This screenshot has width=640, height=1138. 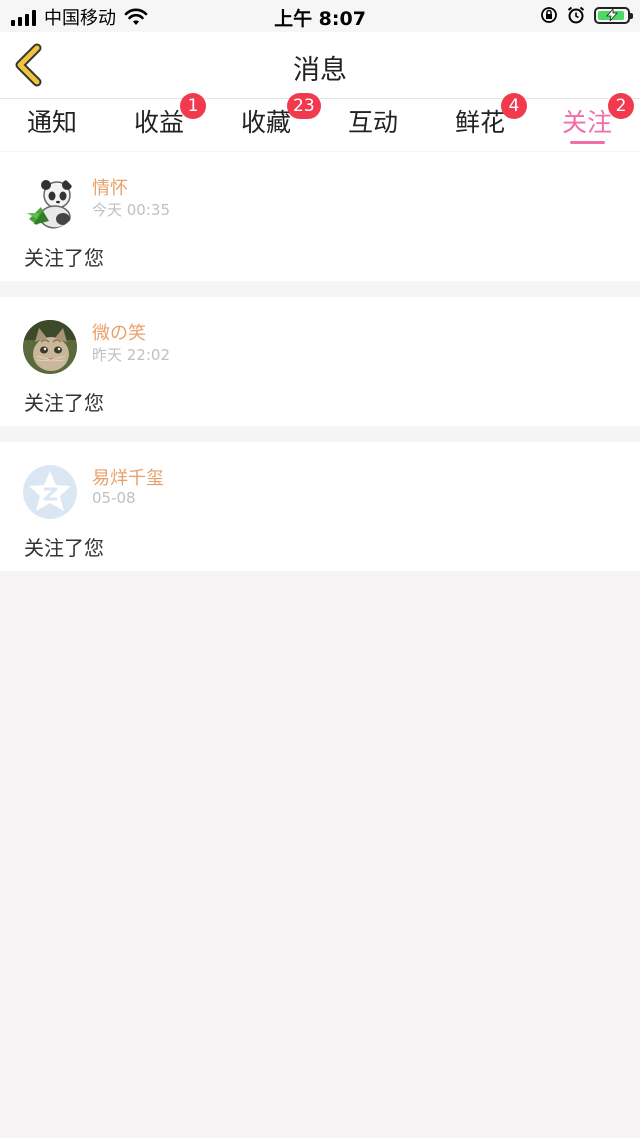 I want to click on username: 情怀, so click(x=110, y=187).